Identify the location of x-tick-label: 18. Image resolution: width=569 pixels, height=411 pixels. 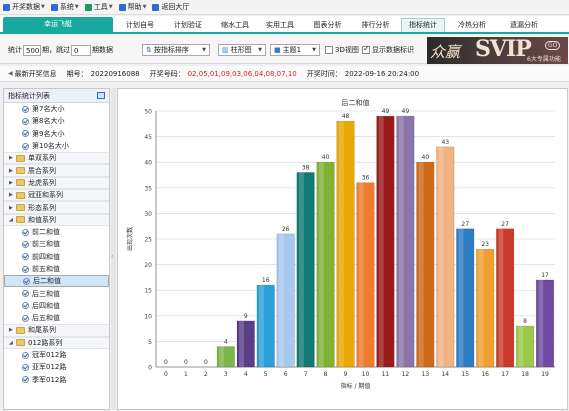
(525, 374).